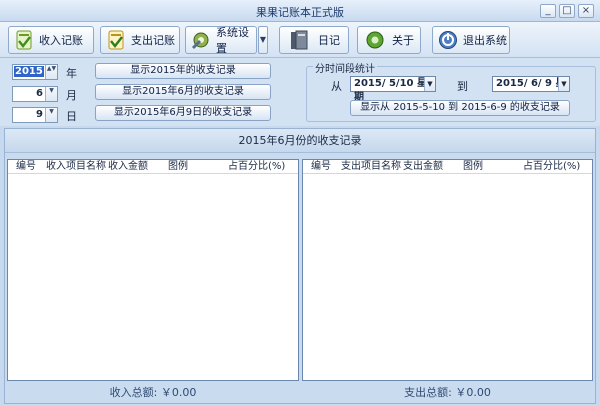  What do you see at coordinates (300, 141) in the screenshot?
I see `records-title: 2015年6月份的收支记录` at bounding box center [300, 141].